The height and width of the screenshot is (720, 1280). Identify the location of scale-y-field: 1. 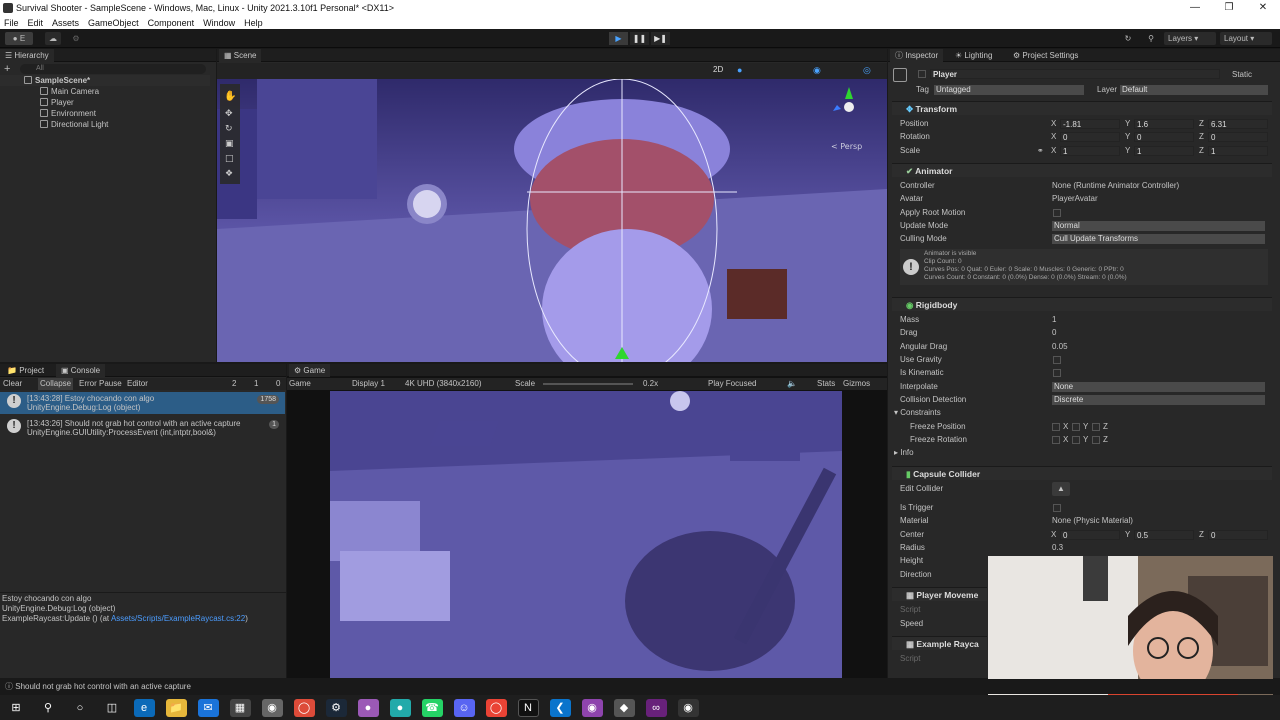
(1164, 151).